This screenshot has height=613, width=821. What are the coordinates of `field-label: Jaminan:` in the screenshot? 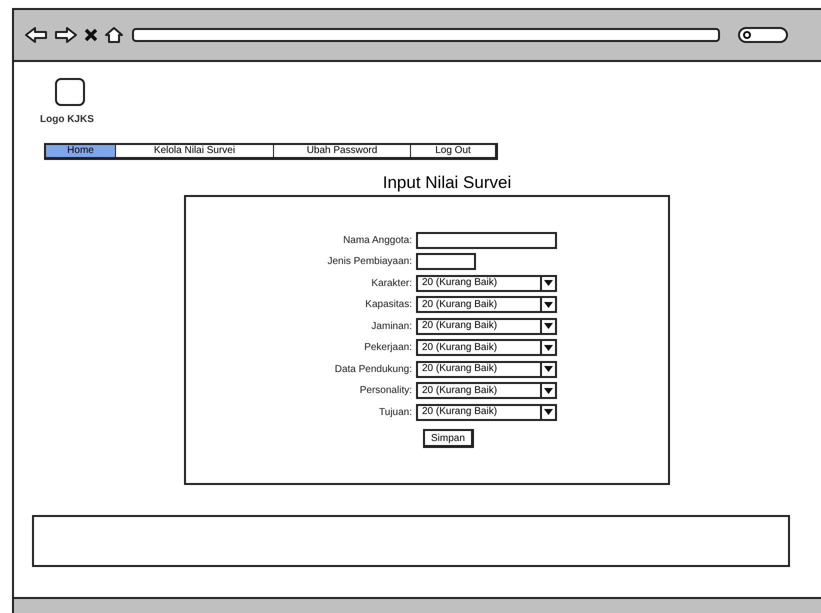 It's located at (391, 327).